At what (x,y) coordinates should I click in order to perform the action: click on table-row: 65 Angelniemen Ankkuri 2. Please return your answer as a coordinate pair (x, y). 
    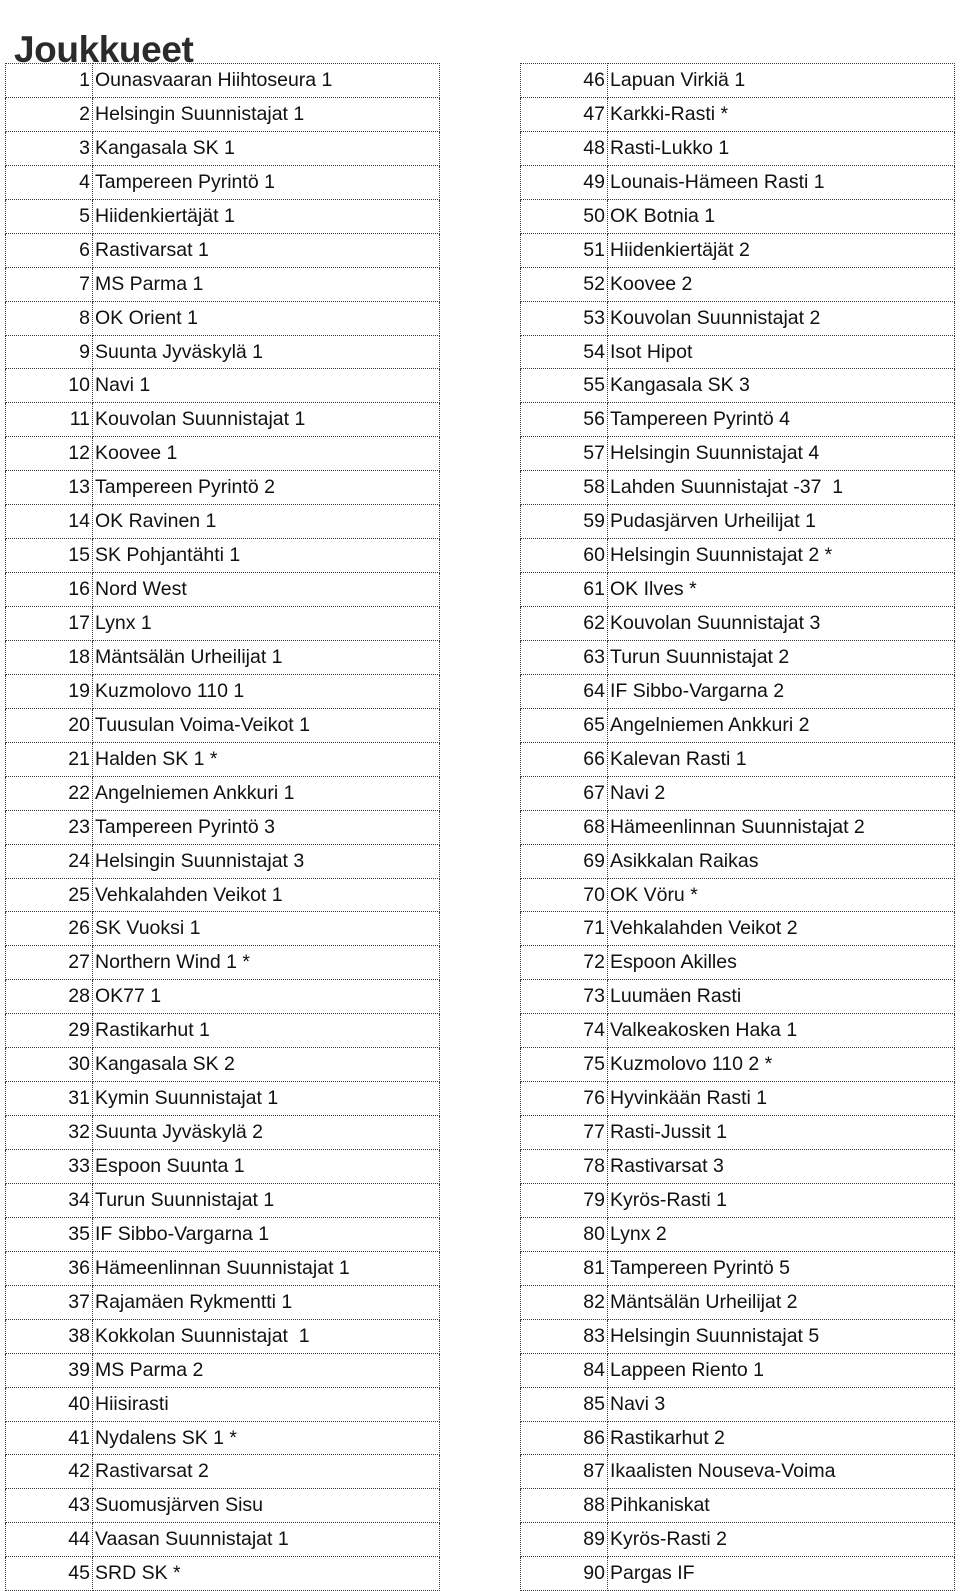
    Looking at the image, I should click on (737, 725).